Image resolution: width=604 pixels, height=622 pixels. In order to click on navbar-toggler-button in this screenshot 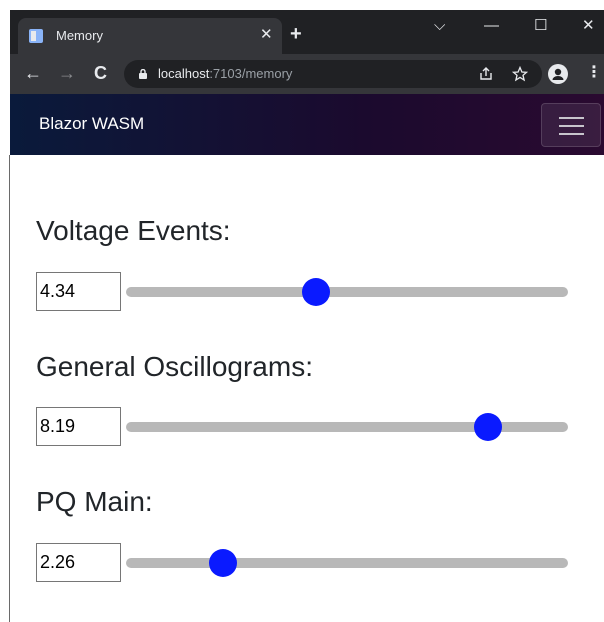, I will do `click(571, 125)`.